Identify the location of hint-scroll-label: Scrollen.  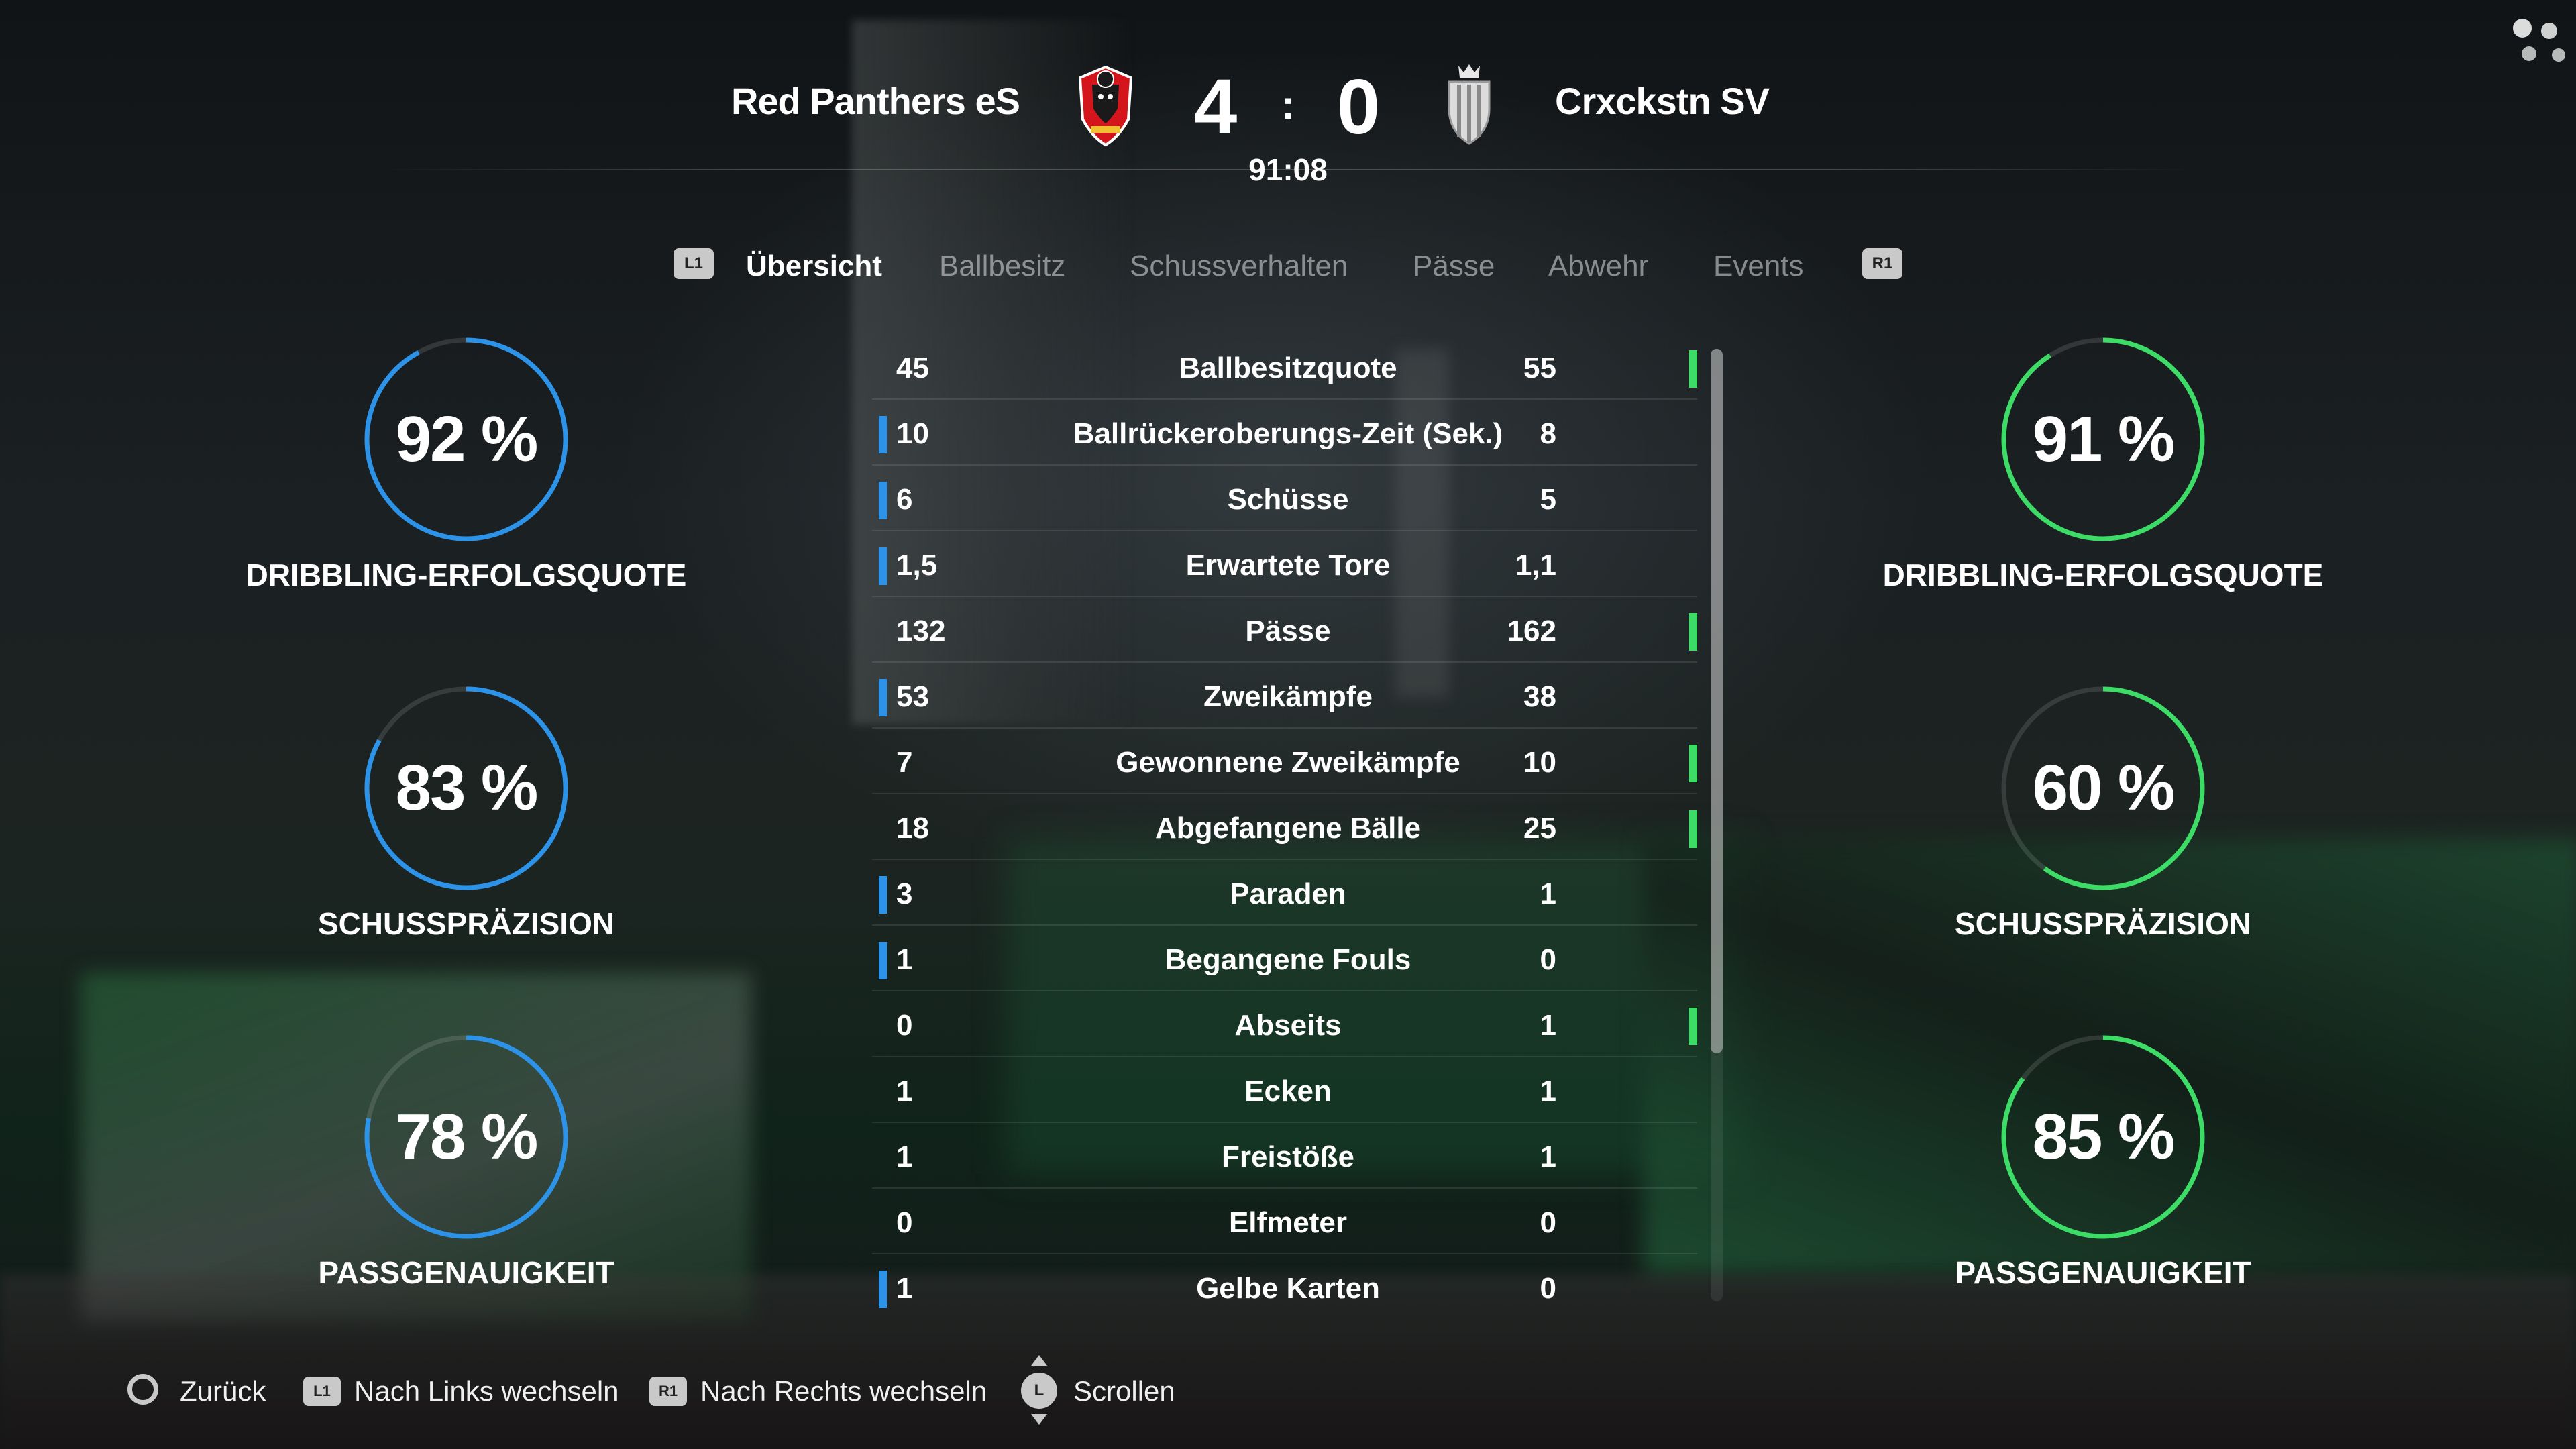
(1124, 1391).